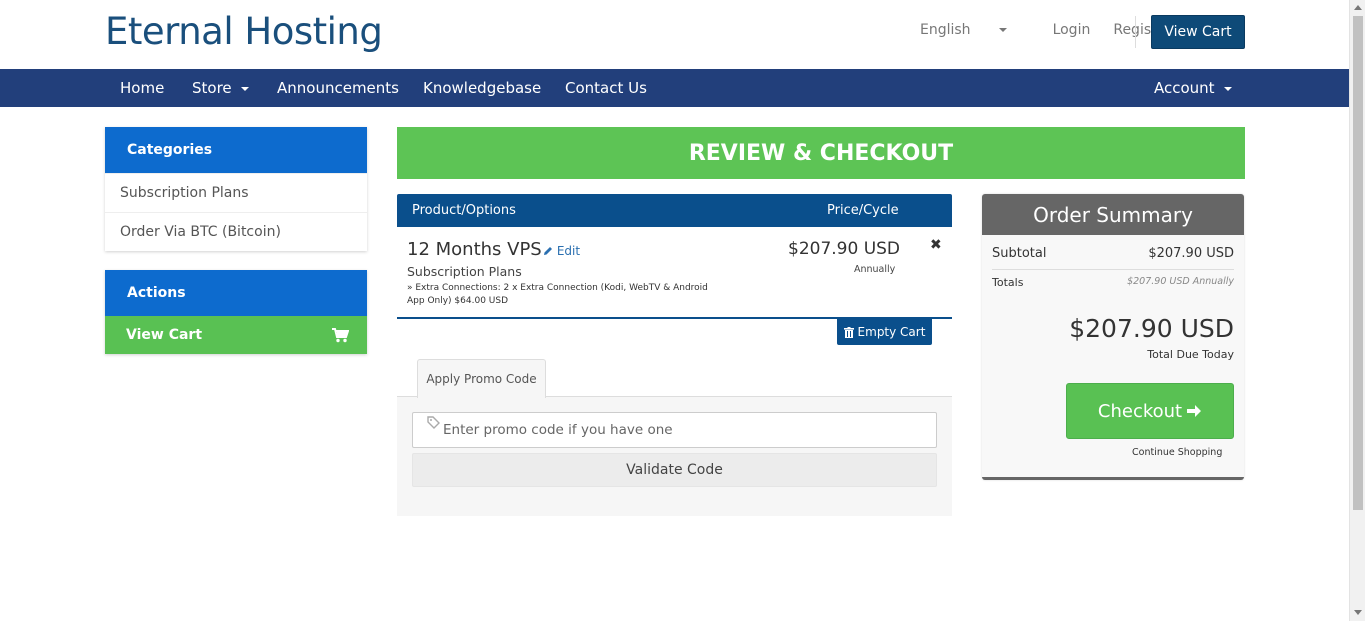 The image size is (1365, 621). Describe the element at coordinates (863, 210) in the screenshot. I see `column-price: Price/Cycle` at that location.